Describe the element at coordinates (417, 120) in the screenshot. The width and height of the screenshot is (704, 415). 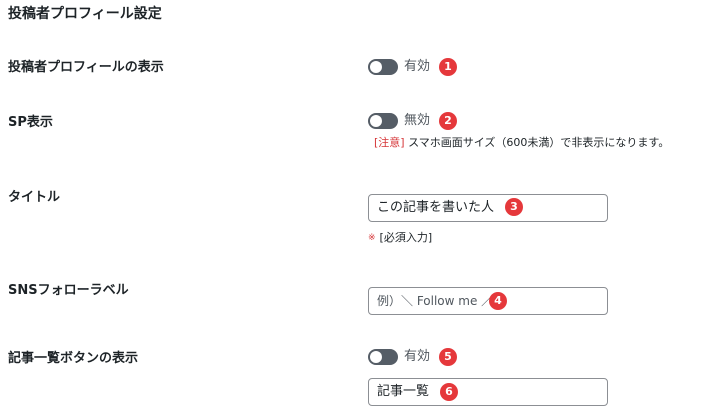
I see `sp-display-status: 無効` at that location.